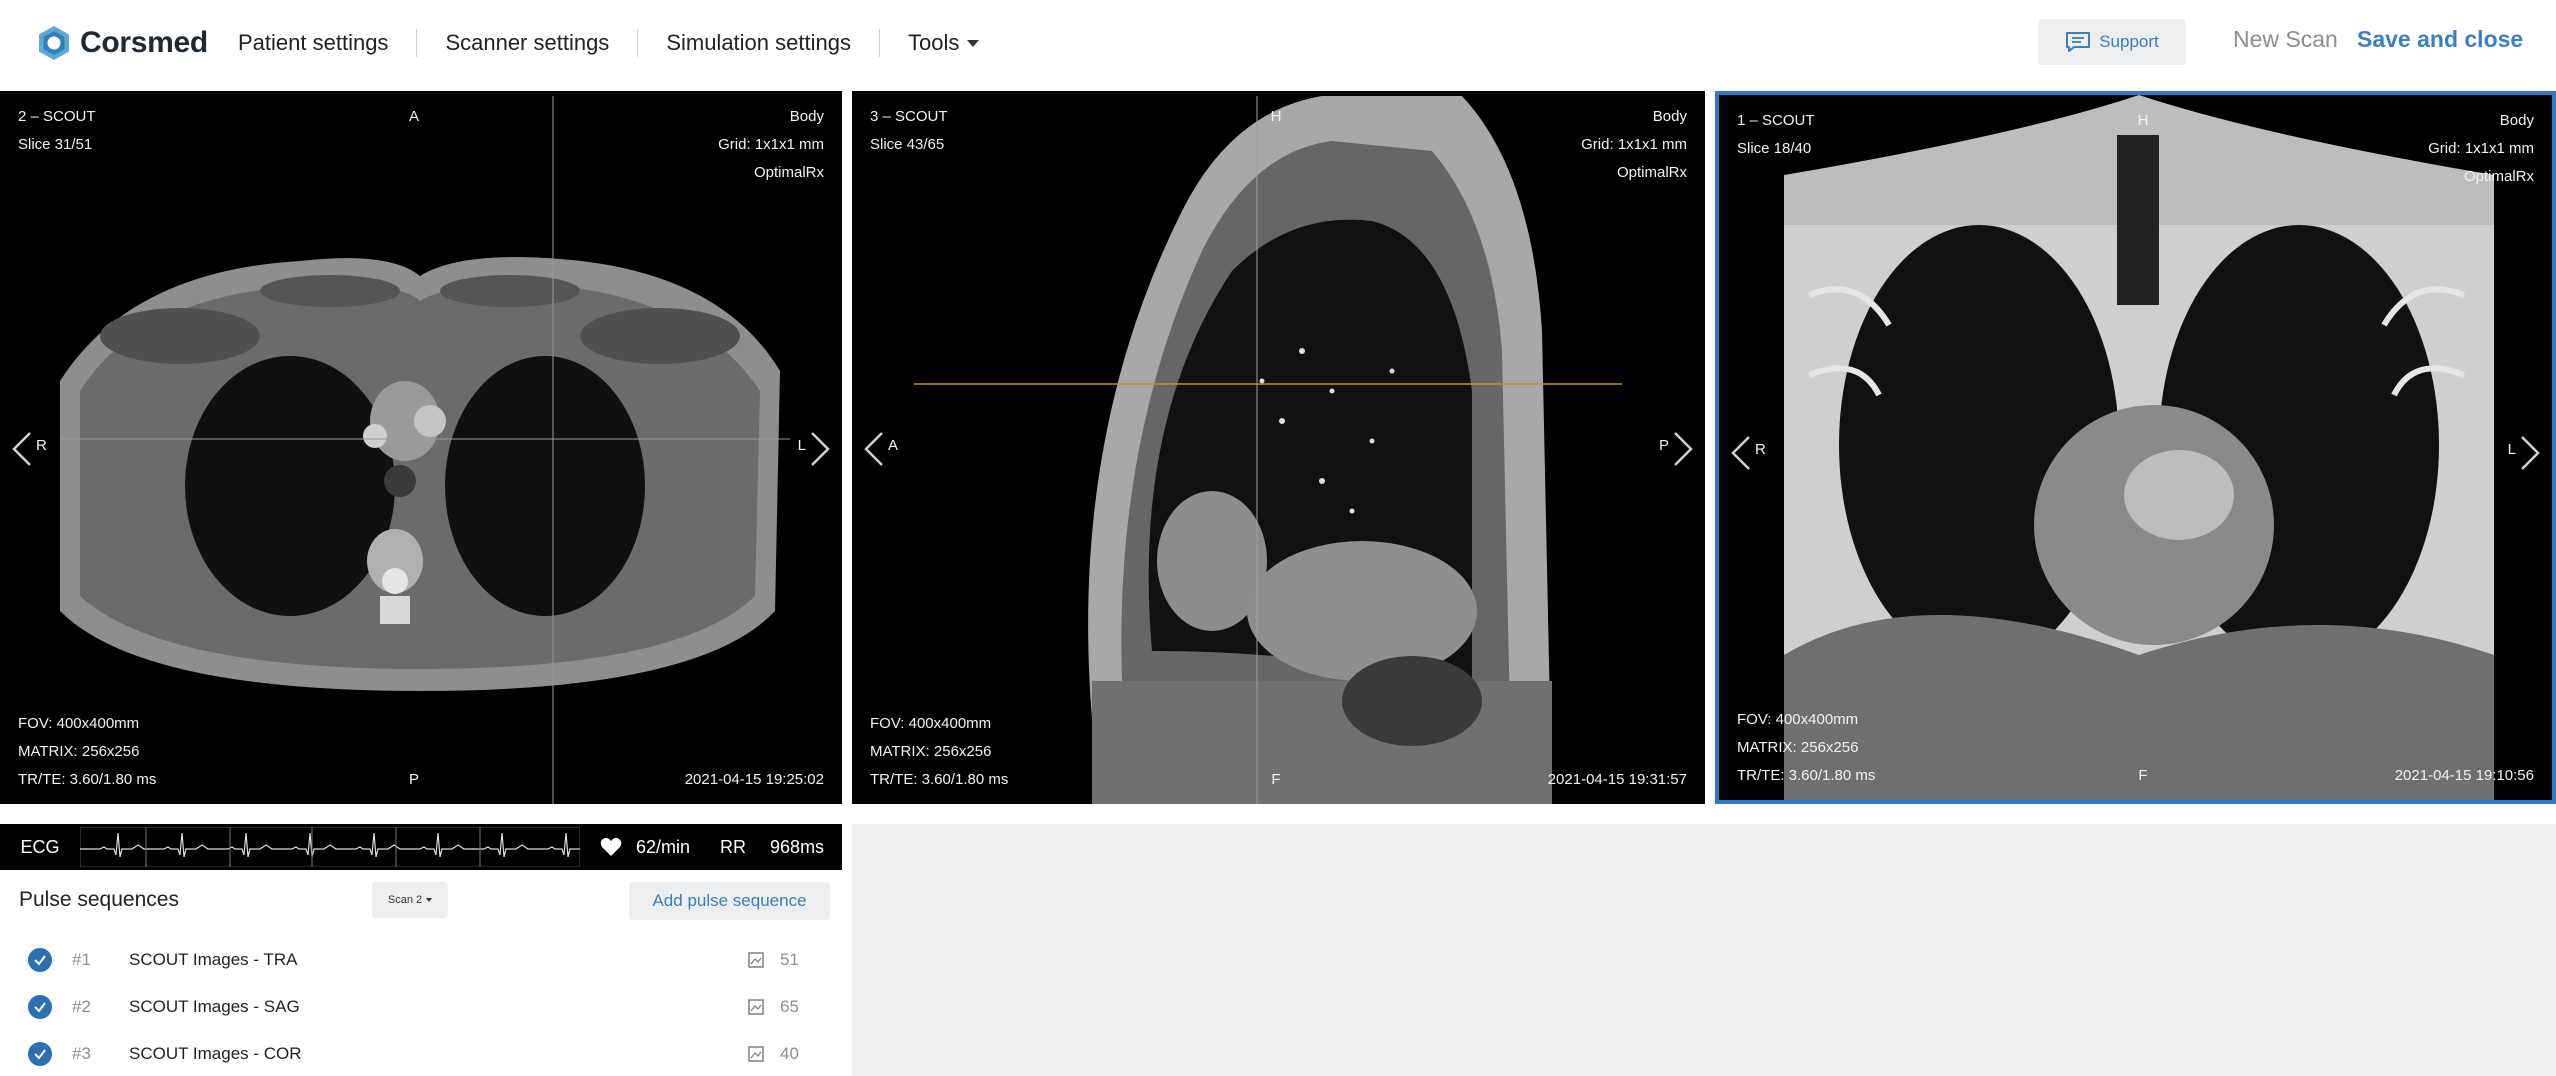  I want to click on rr-label: RR, so click(733, 846).